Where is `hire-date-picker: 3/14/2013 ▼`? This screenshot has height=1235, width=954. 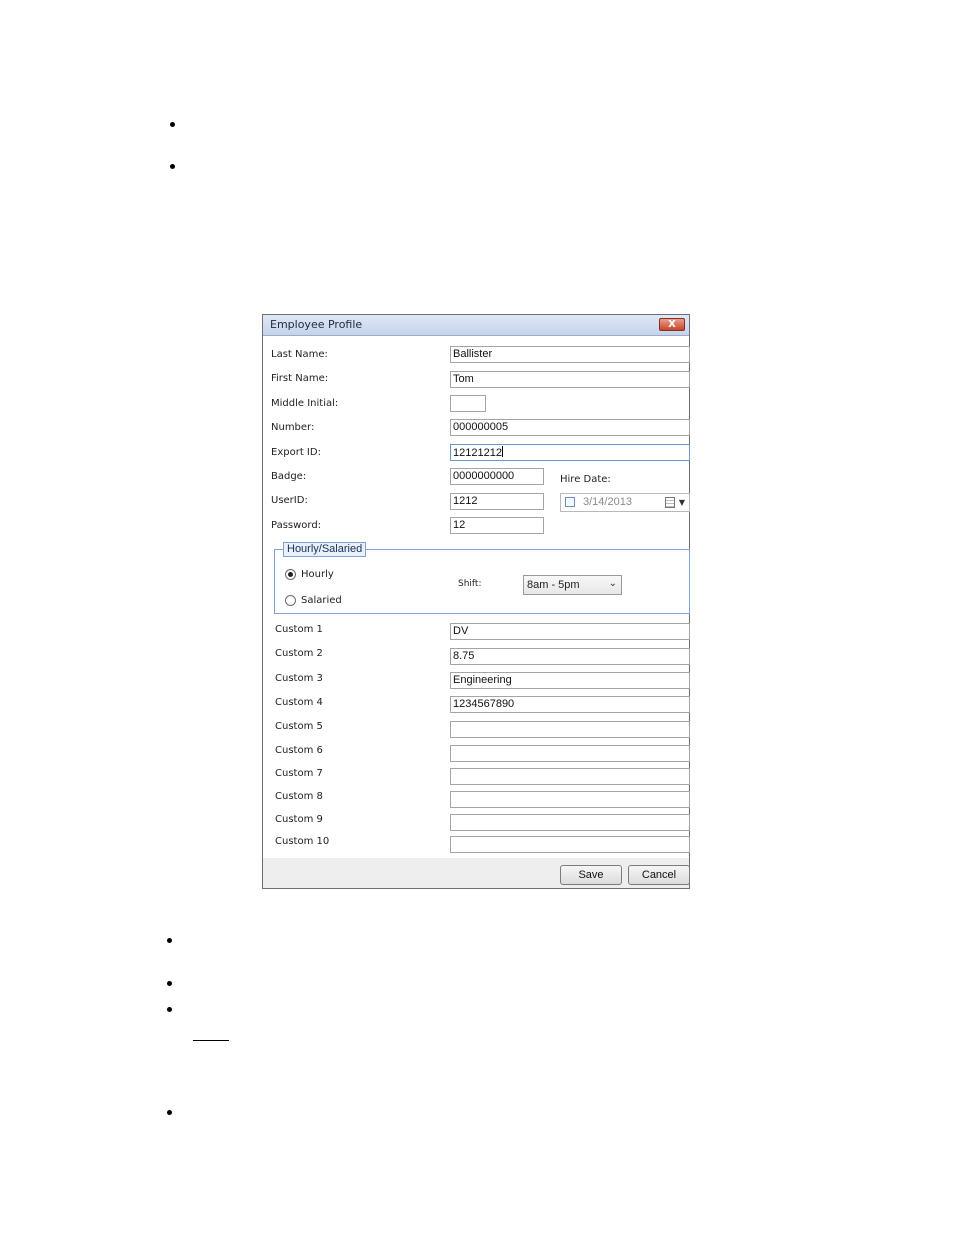 hire-date-picker: 3/14/2013 ▼ is located at coordinates (625, 502).